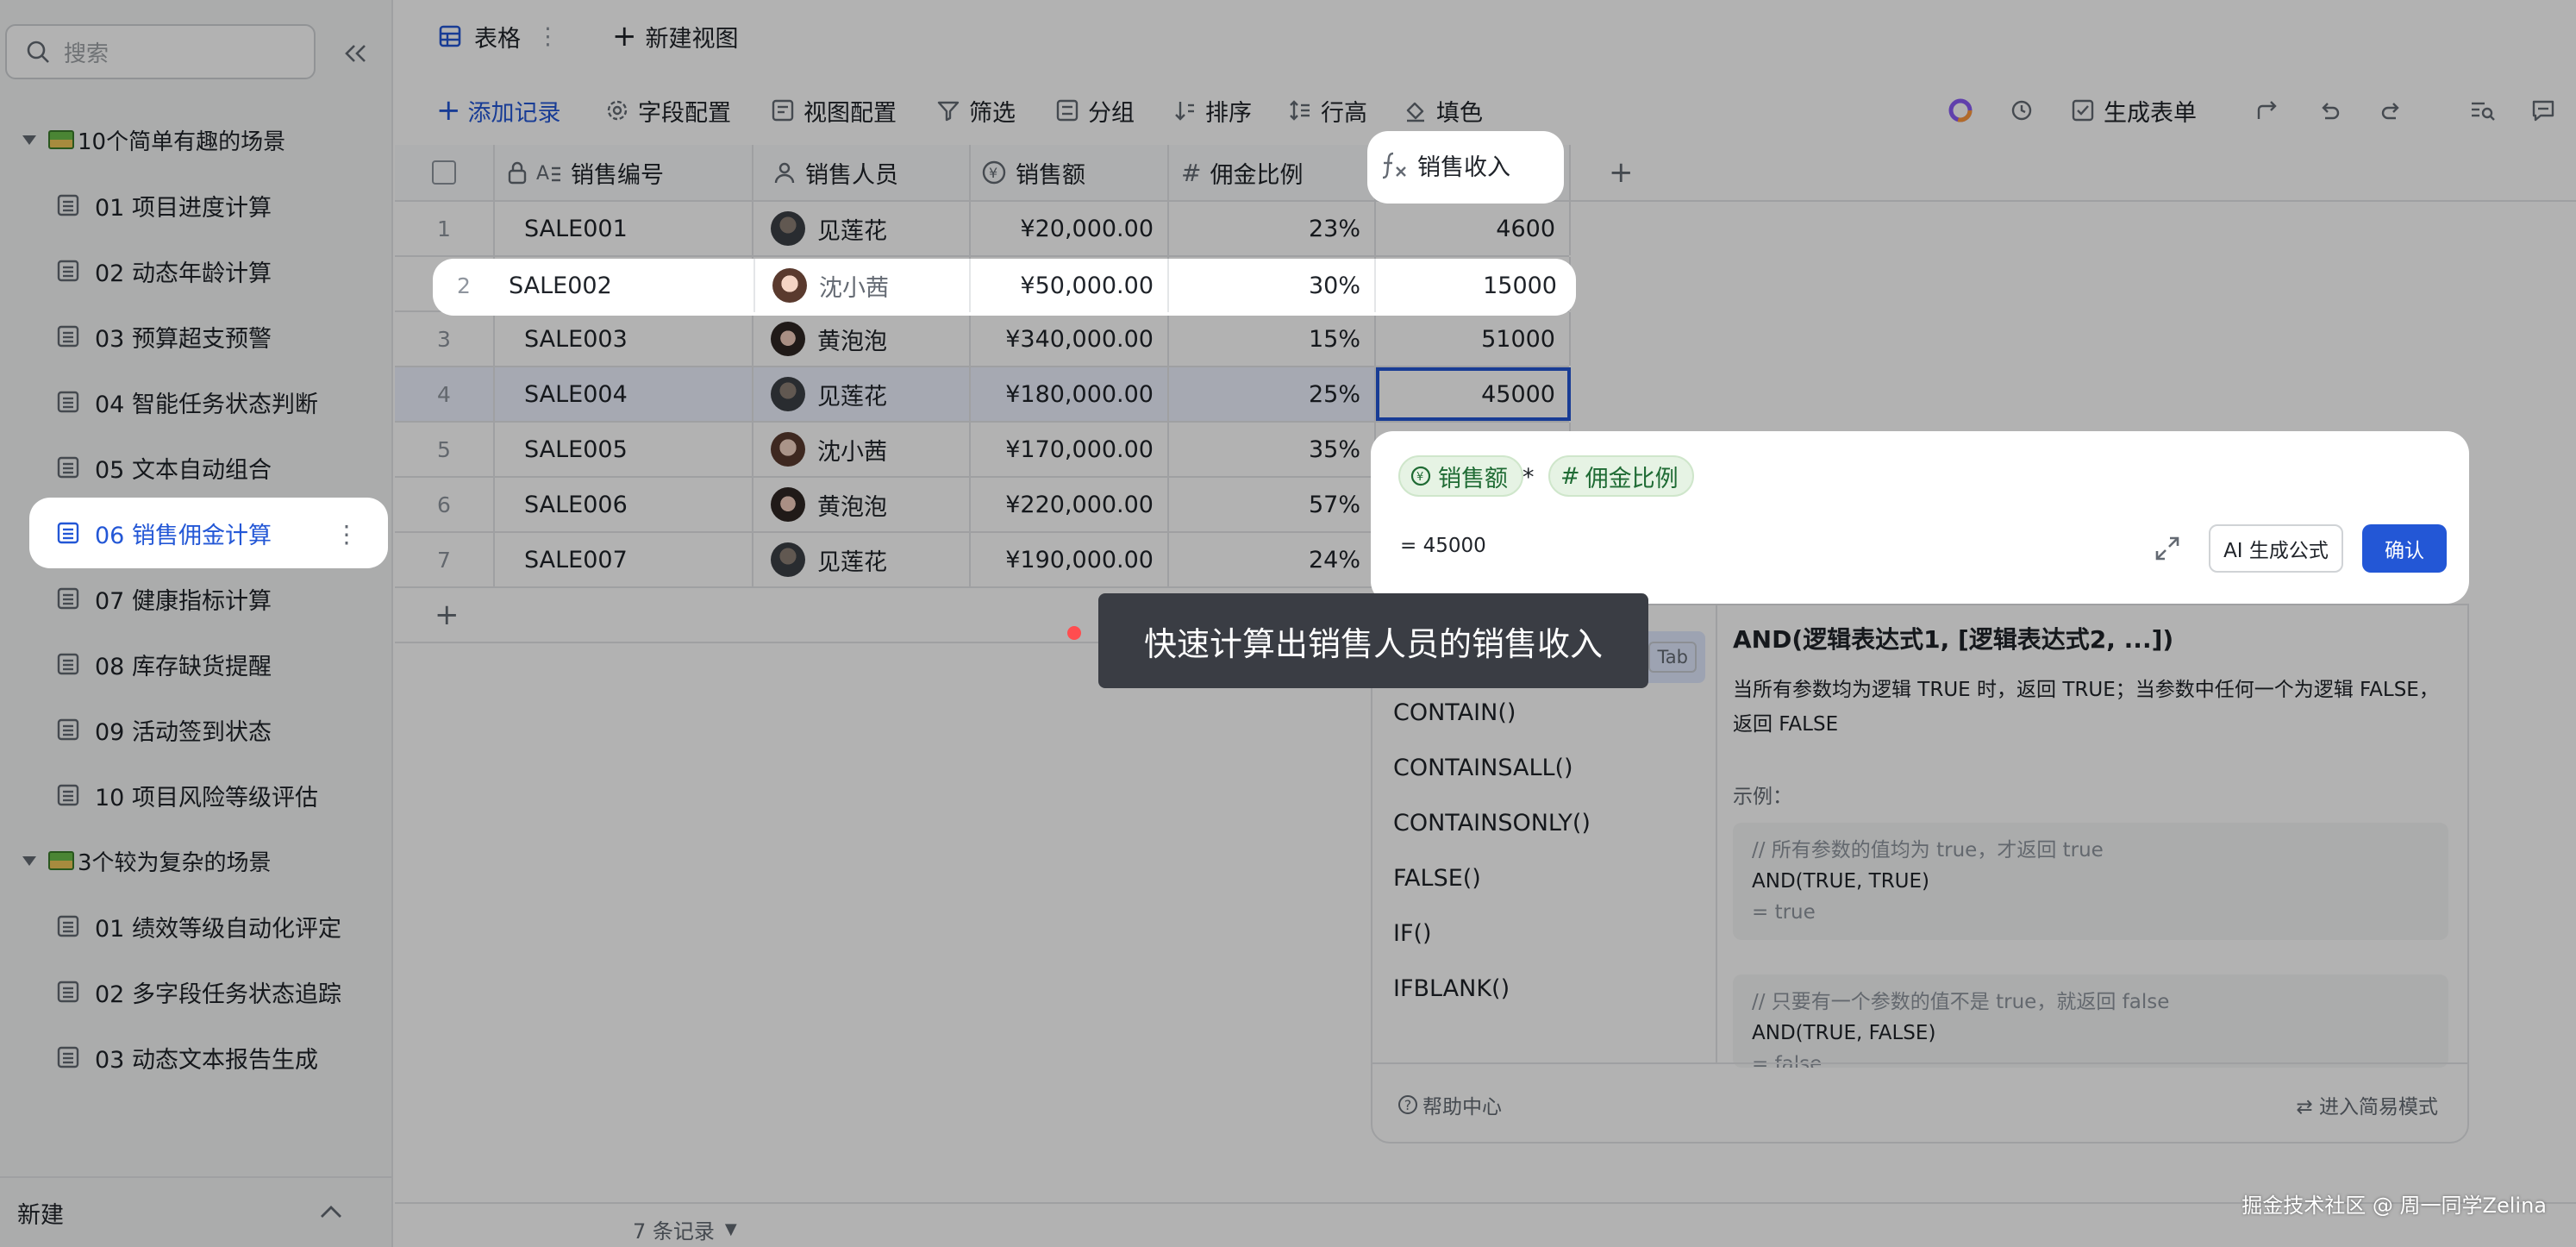  Describe the element at coordinates (789, 285) in the screenshot. I see `avatar` at that location.